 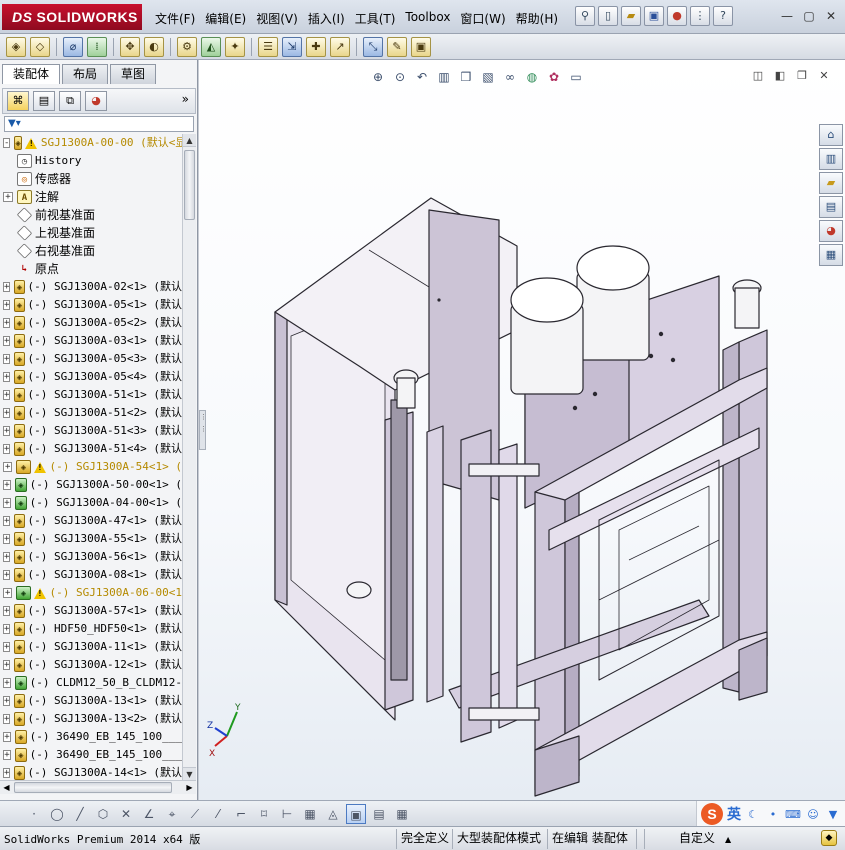 What do you see at coordinates (6, 787) in the screenshot?
I see `scroll-left-icon: ◀` at bounding box center [6, 787].